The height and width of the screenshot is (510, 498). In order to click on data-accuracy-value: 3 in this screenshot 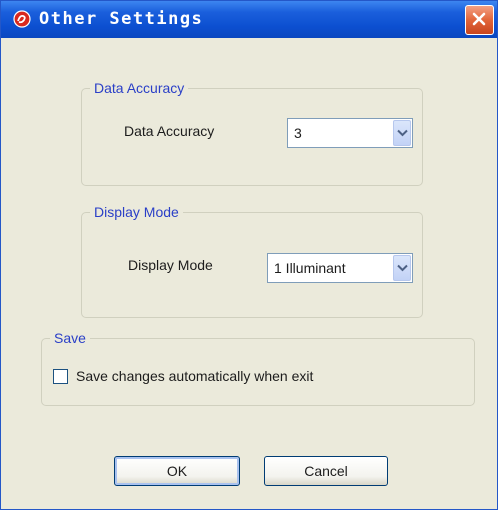, I will do `click(298, 133)`.